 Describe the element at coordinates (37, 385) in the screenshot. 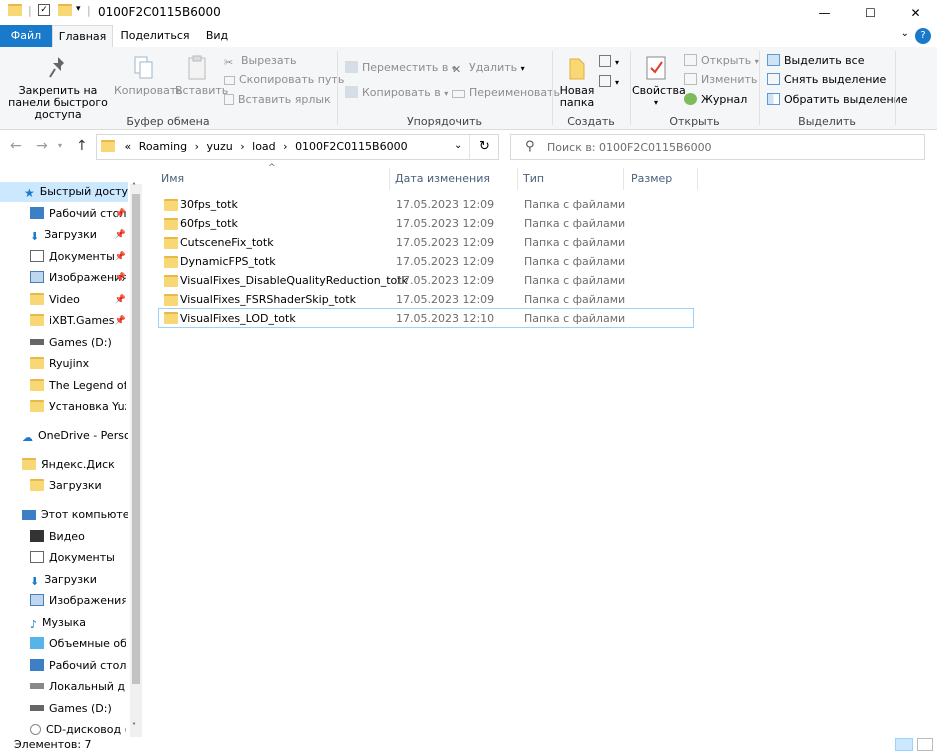

I see `folder-icon` at that location.